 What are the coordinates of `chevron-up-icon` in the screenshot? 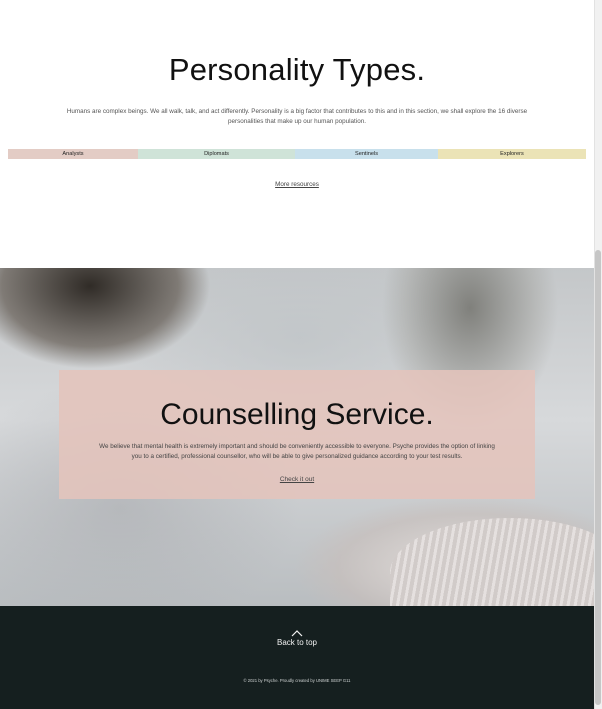 It's located at (297, 633).